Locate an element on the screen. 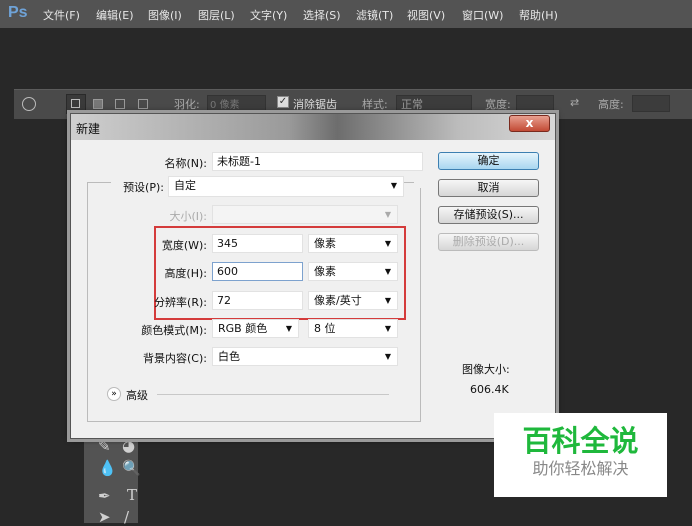 Image resolution: width=692 pixels, height=526 pixels. watermark-title: 百科全说 is located at coordinates (580, 441).